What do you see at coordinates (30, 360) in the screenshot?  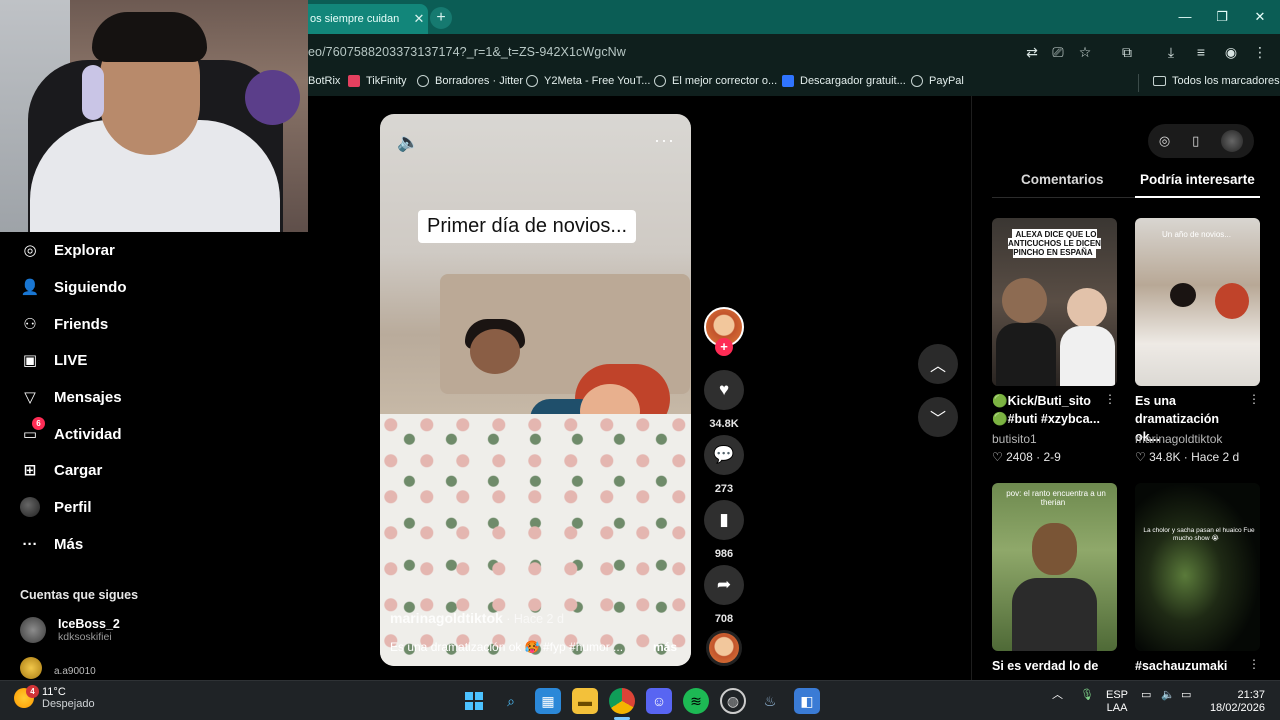 I see `live-tv-icon: ▣` at bounding box center [30, 360].